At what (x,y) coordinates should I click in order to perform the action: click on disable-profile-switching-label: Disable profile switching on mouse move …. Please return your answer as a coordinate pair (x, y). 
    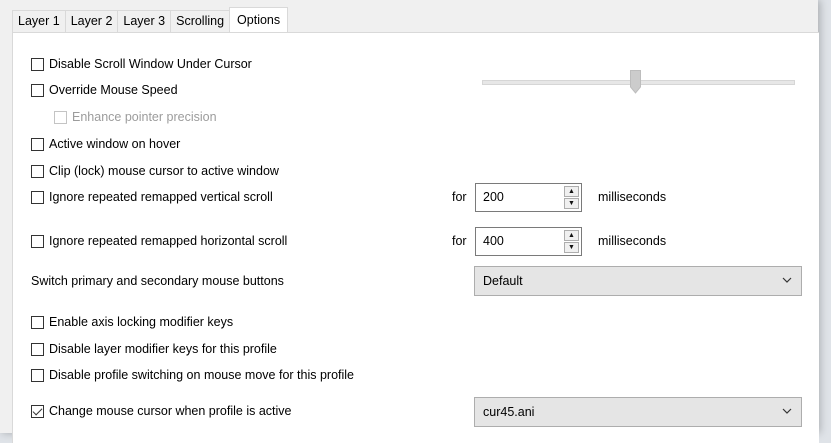
    Looking at the image, I should click on (201, 375).